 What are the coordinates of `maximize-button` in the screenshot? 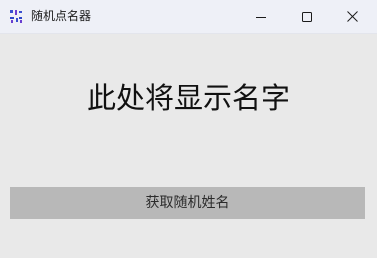 It's located at (307, 16).